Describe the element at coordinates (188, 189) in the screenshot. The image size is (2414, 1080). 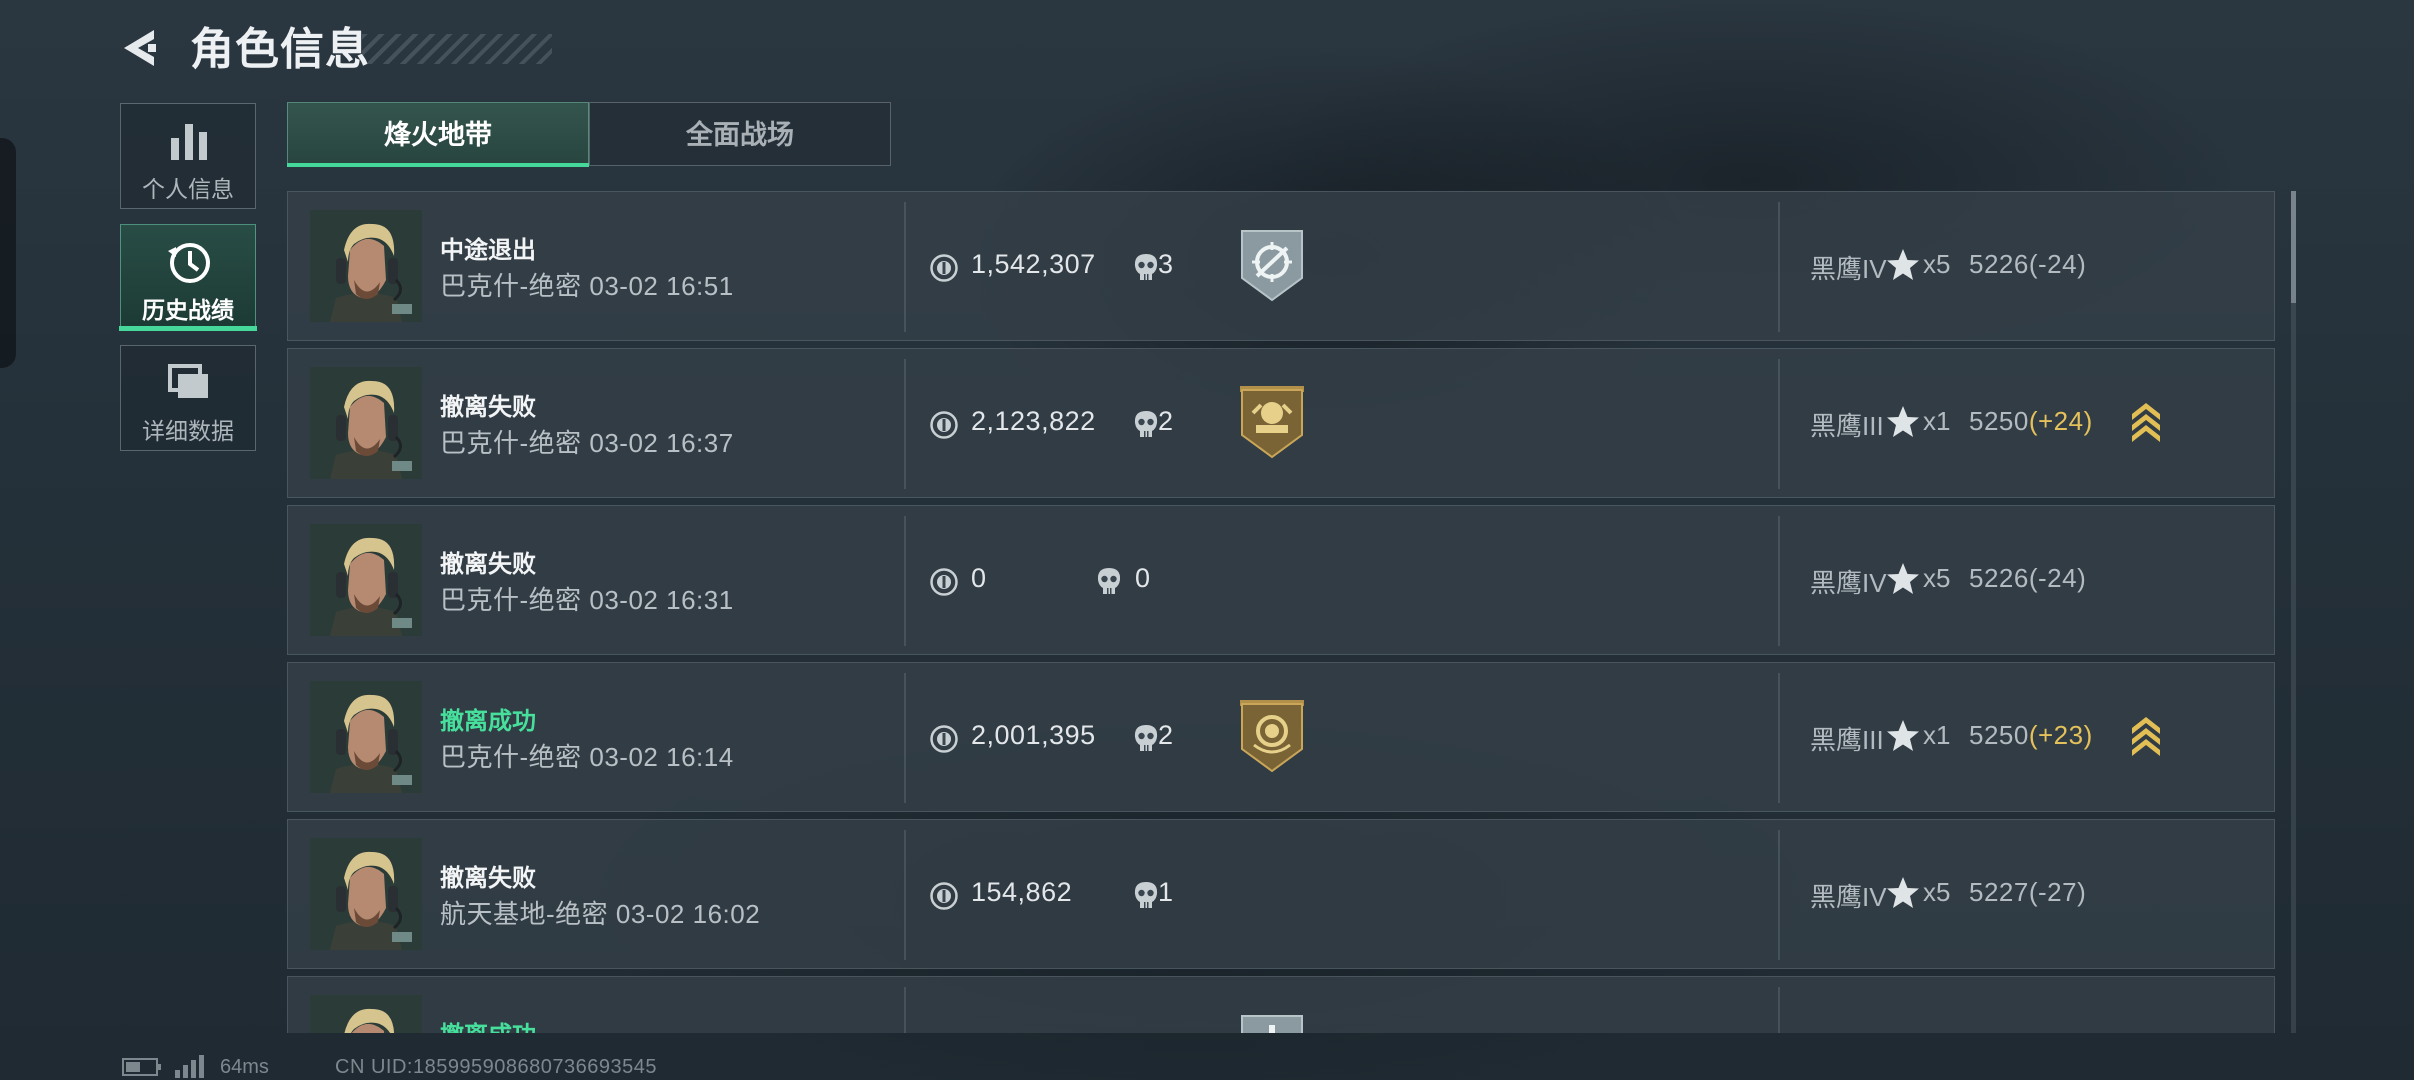
I see `nav-label: 个人信息` at that location.